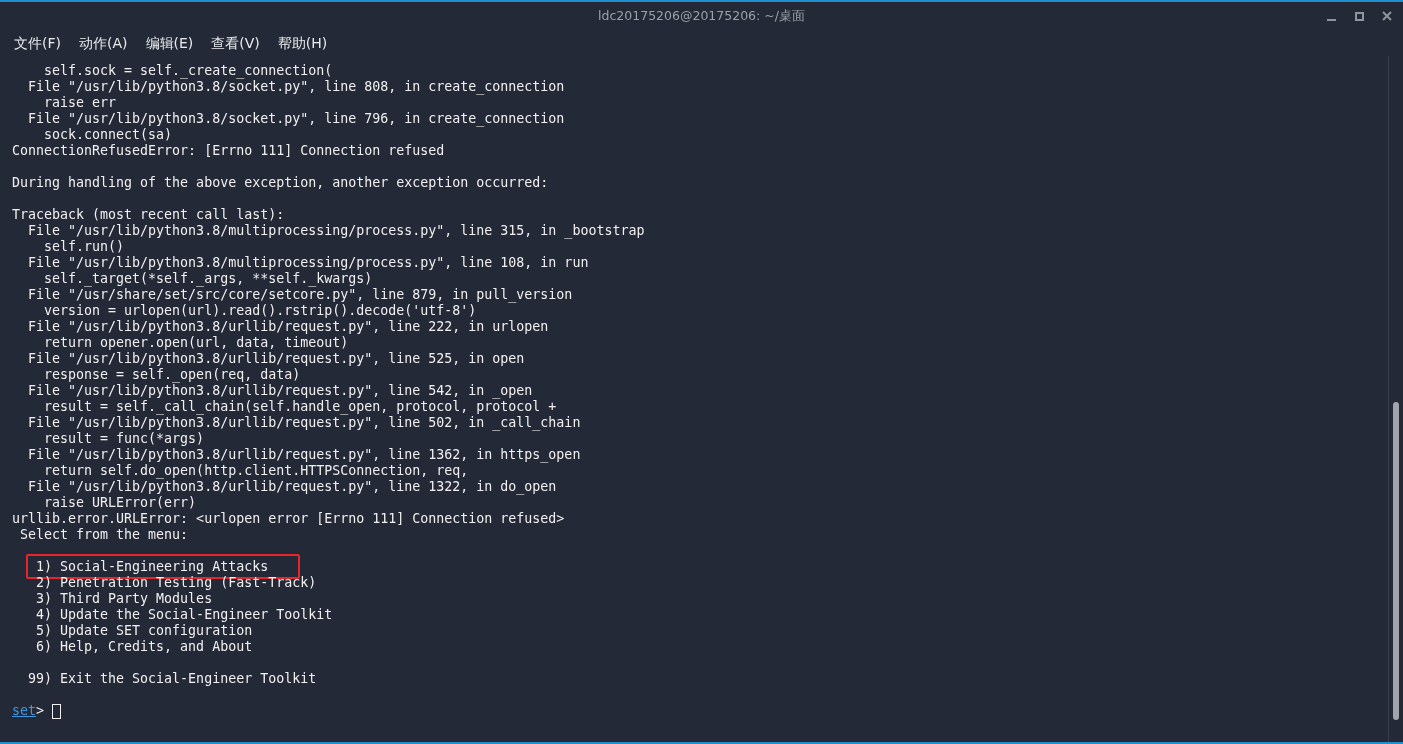 Image resolution: width=1403 pixels, height=744 pixels. Describe the element at coordinates (40, 711) in the screenshot. I see `prompt-symbol: >` at that location.